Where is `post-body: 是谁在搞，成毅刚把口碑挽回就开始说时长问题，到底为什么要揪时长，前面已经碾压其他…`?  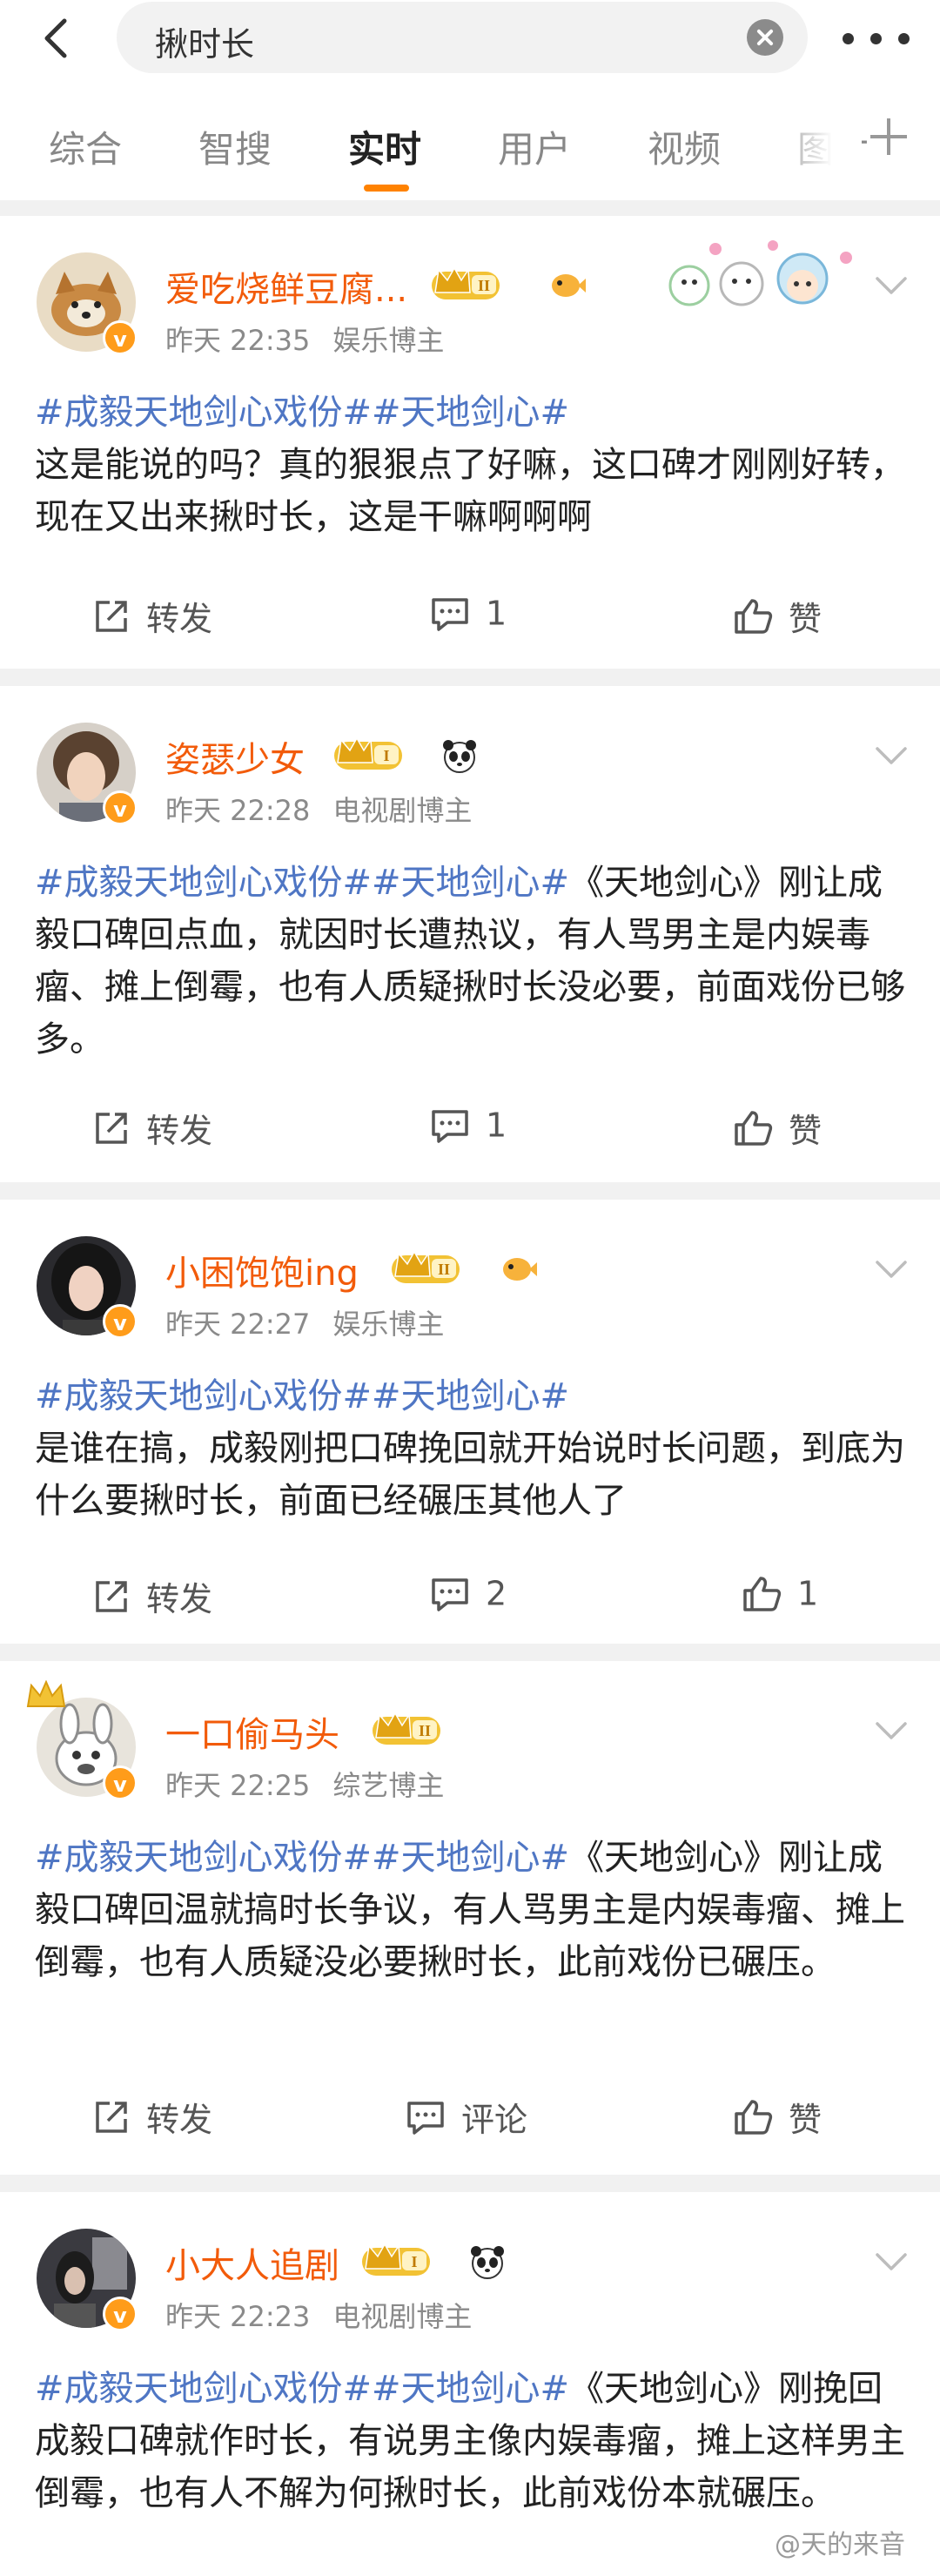
post-body: 是谁在搞，成毅刚把口碑挽回就开始说时长问题，到底为什么要揪时长，前面已经碾压其他… is located at coordinates (470, 1475).